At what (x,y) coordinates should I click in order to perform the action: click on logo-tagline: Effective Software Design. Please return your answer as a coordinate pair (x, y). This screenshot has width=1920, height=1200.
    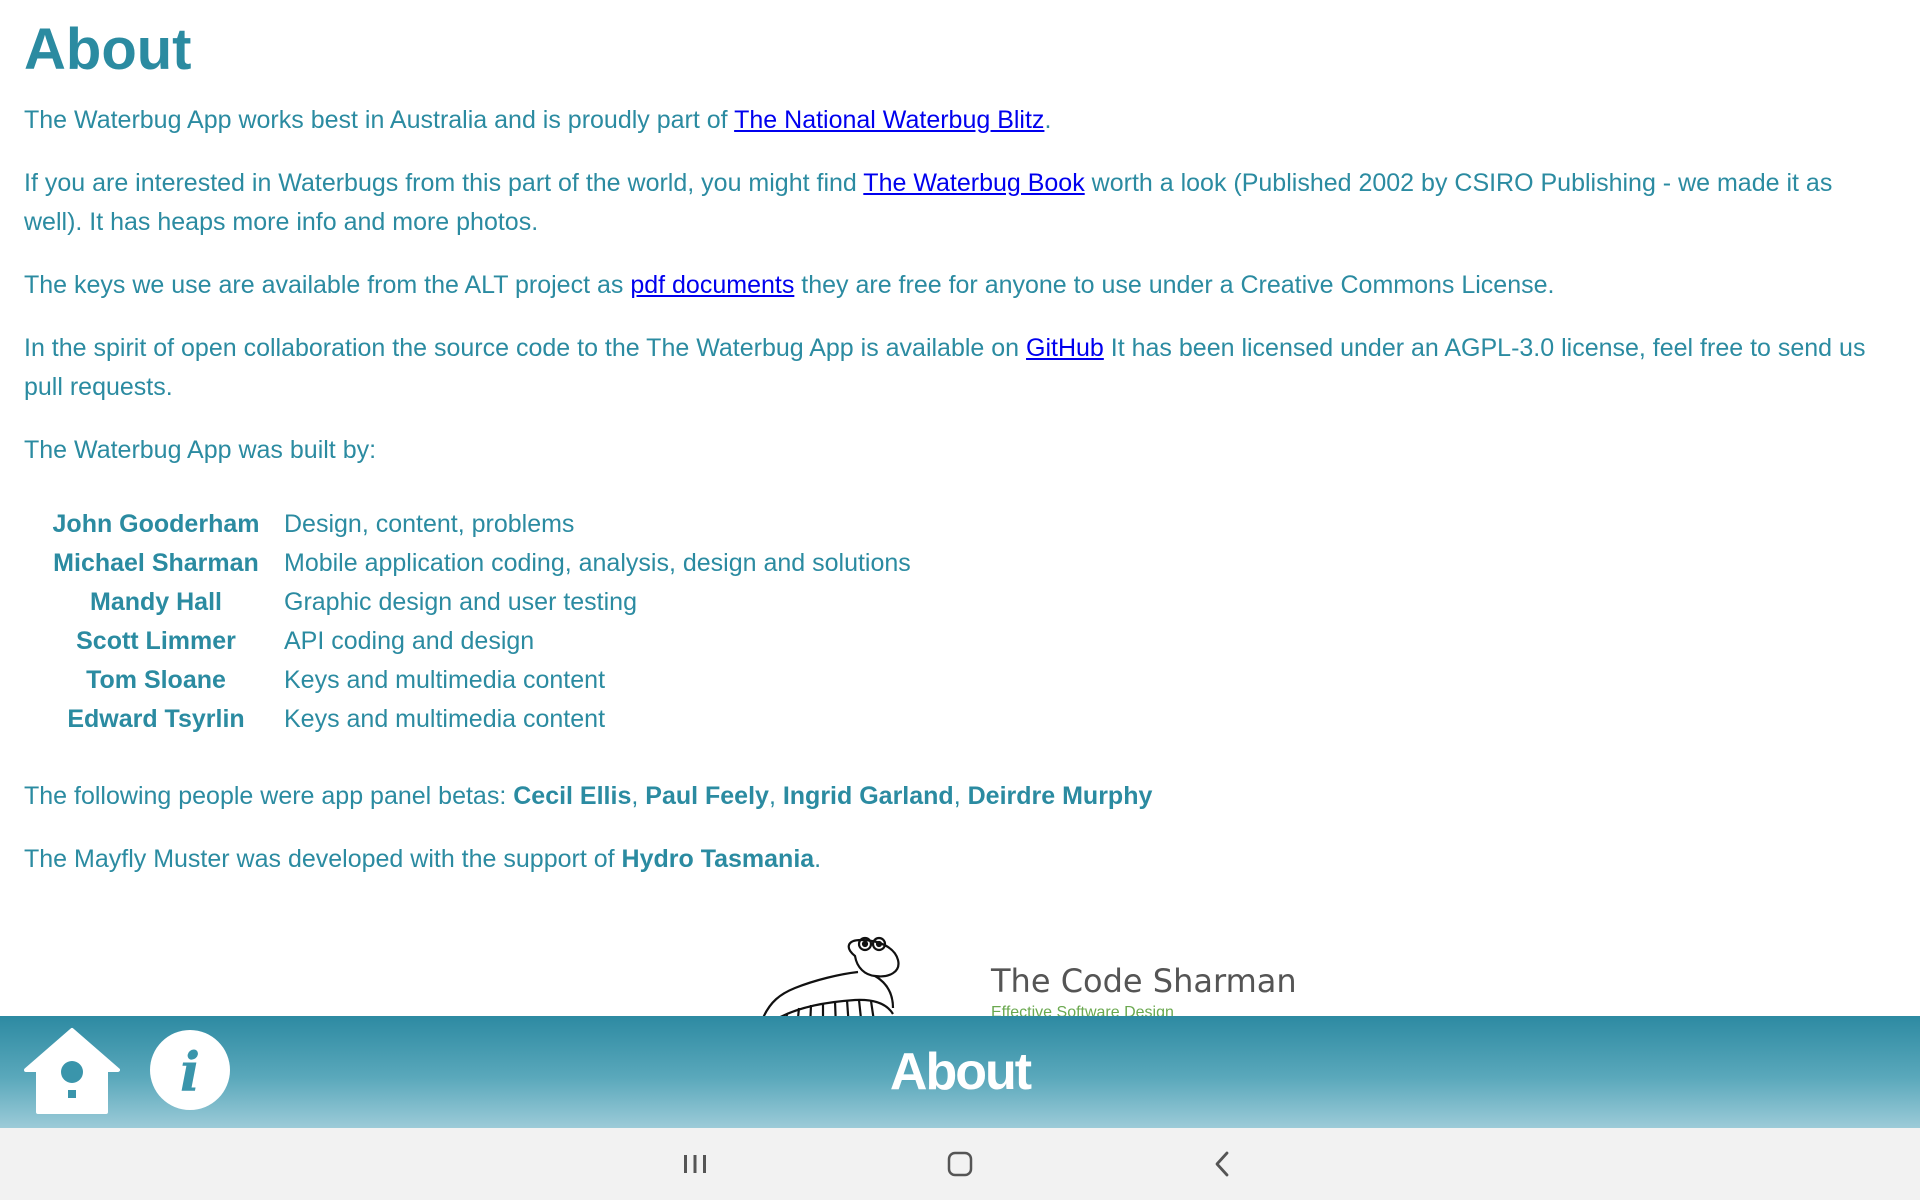
    Looking at the image, I should click on (1082, 1010).